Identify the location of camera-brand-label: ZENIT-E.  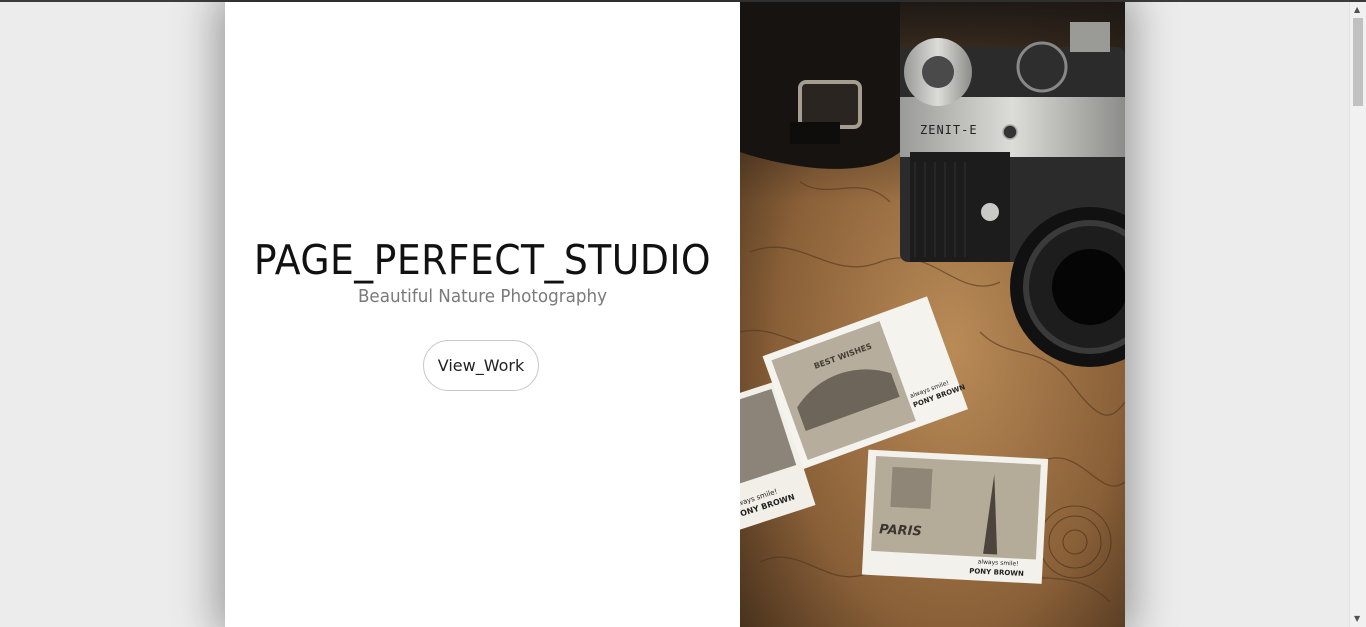
(949, 130).